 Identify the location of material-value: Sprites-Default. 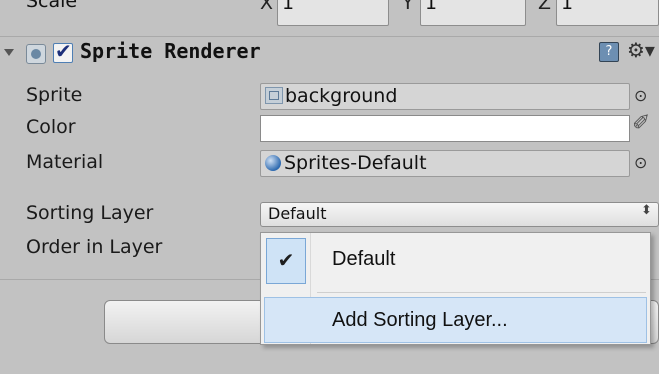
(355, 163).